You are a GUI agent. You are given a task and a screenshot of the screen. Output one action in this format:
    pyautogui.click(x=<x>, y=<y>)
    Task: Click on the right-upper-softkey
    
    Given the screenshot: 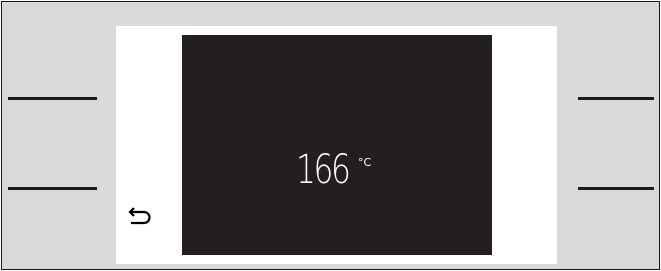 What is the action you would take?
    pyautogui.click(x=616, y=98)
    